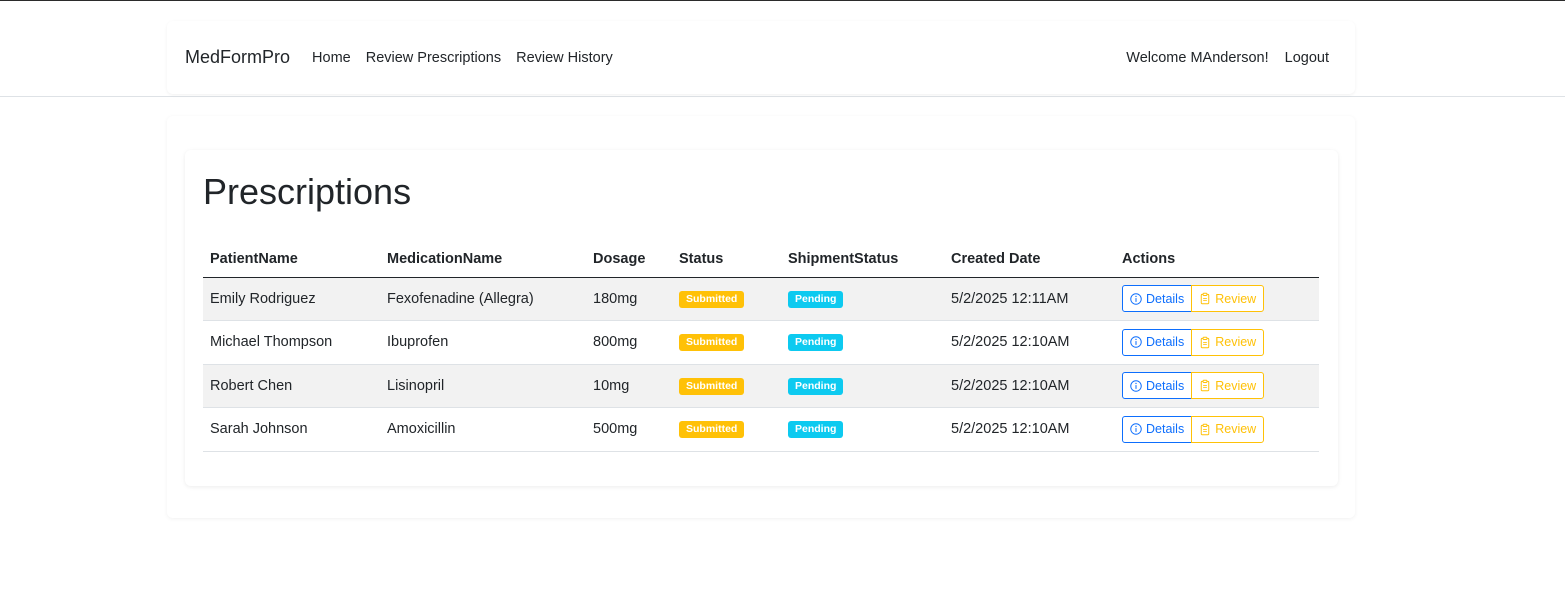  Describe the element at coordinates (564, 58) in the screenshot. I see `nav-link-review-history: Review History` at that location.